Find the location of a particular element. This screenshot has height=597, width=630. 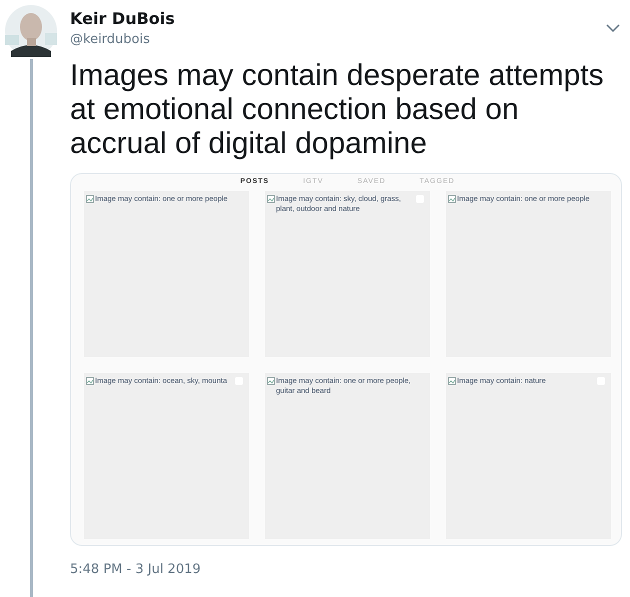

timestamp: 5:48 PM - 3 Jul 2019 is located at coordinates (135, 569).